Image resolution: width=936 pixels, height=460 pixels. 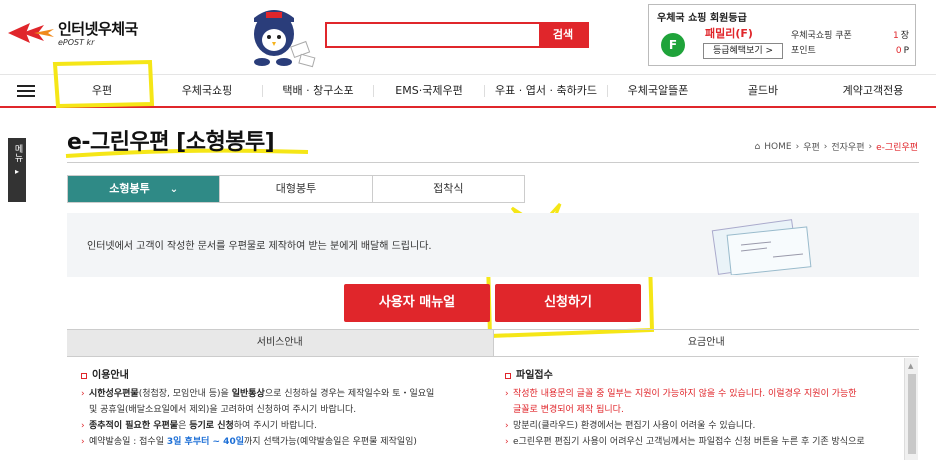 I want to click on home-icon: ⌂, so click(x=758, y=147).